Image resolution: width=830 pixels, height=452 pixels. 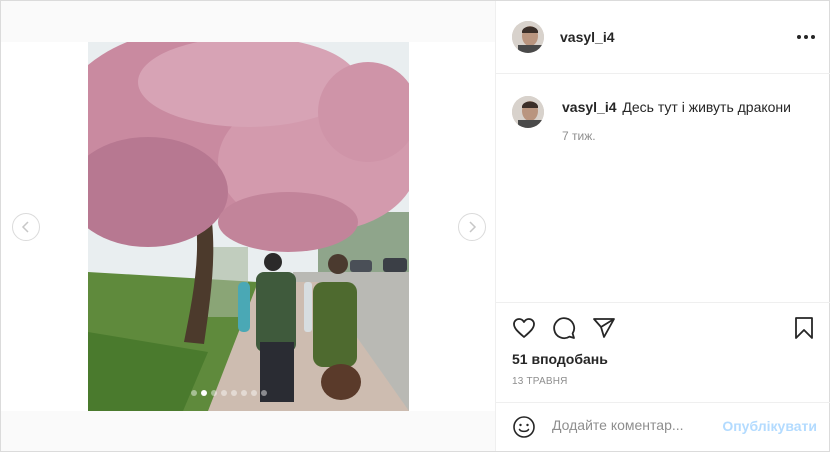 What do you see at coordinates (579, 136) in the screenshot?
I see `caption-timestamp: 7 тиж.` at bounding box center [579, 136].